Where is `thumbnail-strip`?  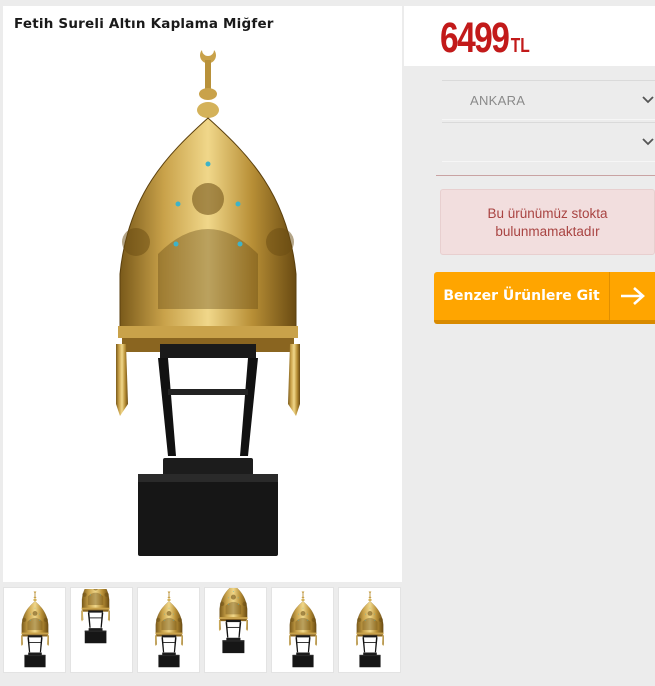 thumbnail-strip is located at coordinates (202, 631).